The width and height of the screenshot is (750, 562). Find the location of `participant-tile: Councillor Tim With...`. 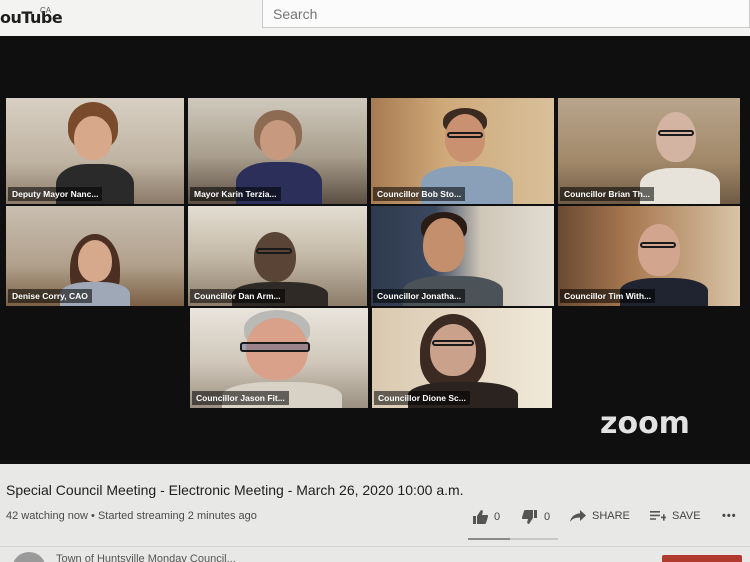

participant-tile: Councillor Tim With... is located at coordinates (649, 256).